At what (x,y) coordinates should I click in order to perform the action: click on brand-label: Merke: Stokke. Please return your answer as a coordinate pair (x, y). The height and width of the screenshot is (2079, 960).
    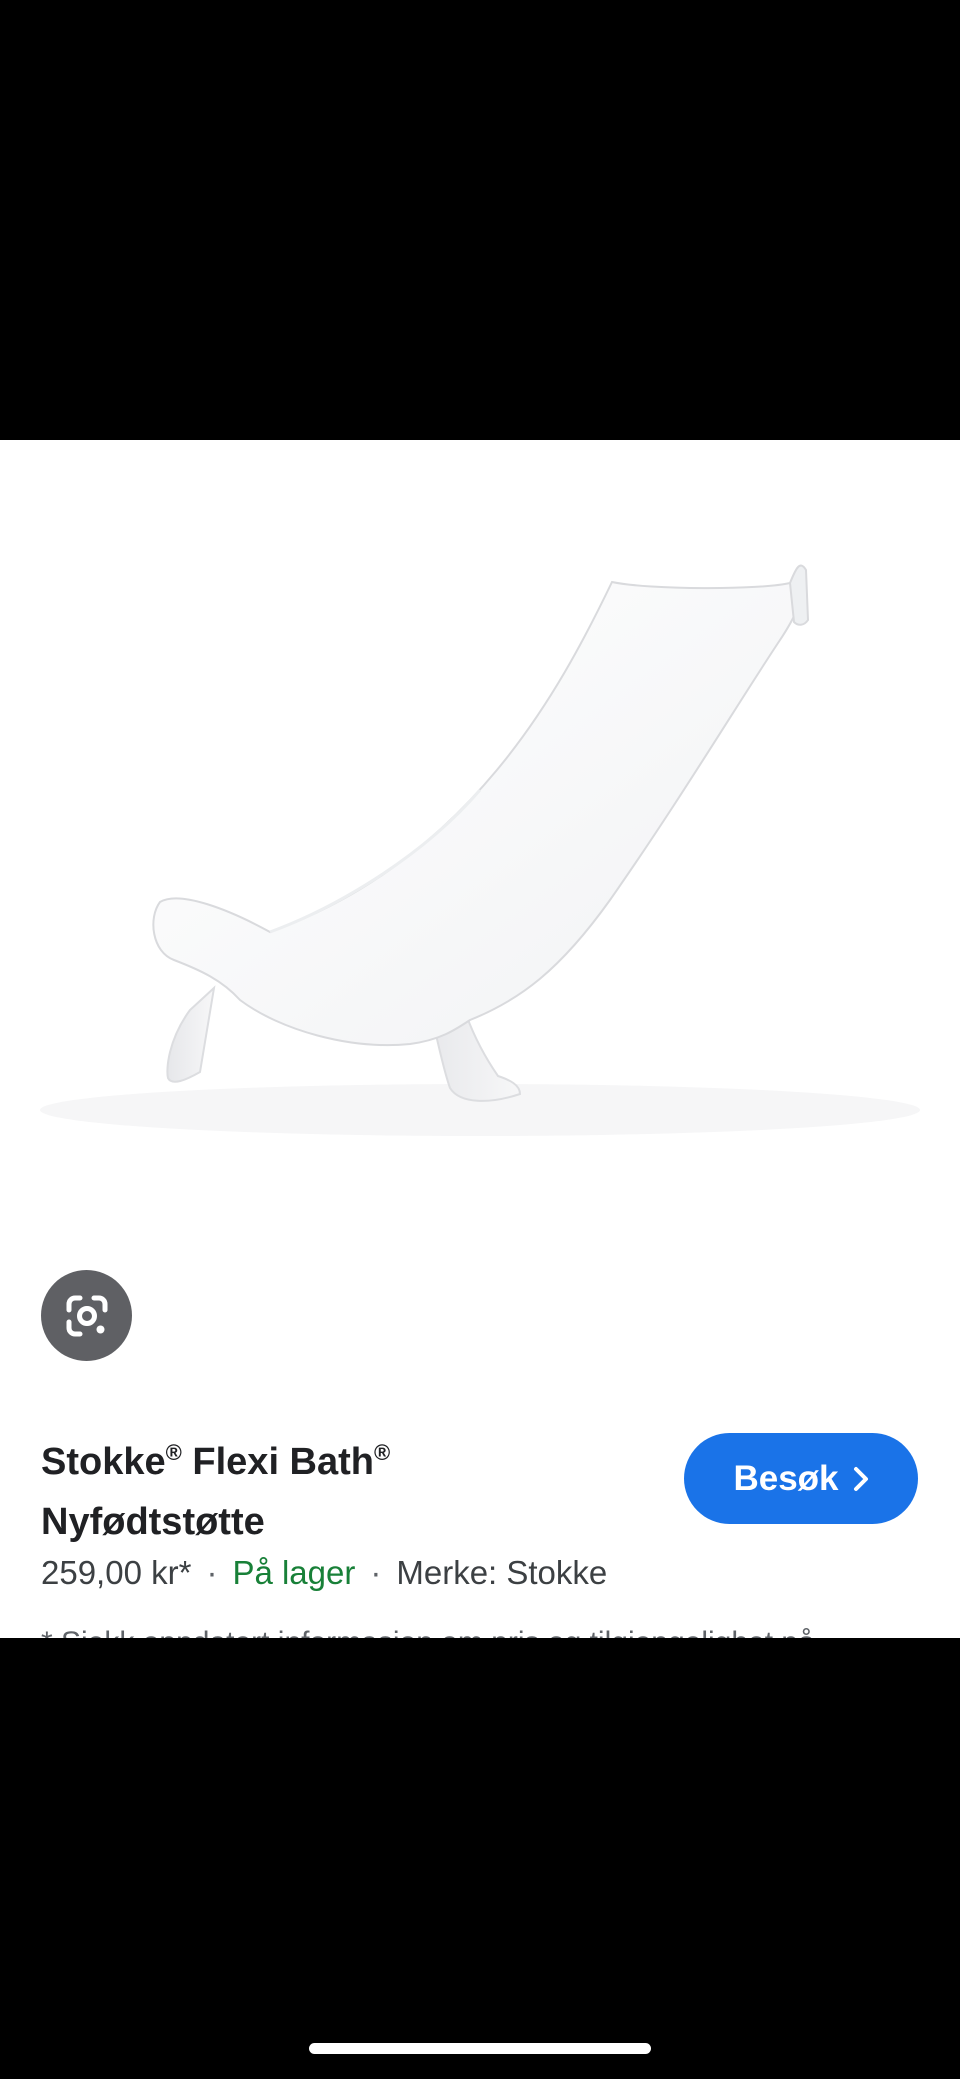
    Looking at the image, I should click on (502, 1572).